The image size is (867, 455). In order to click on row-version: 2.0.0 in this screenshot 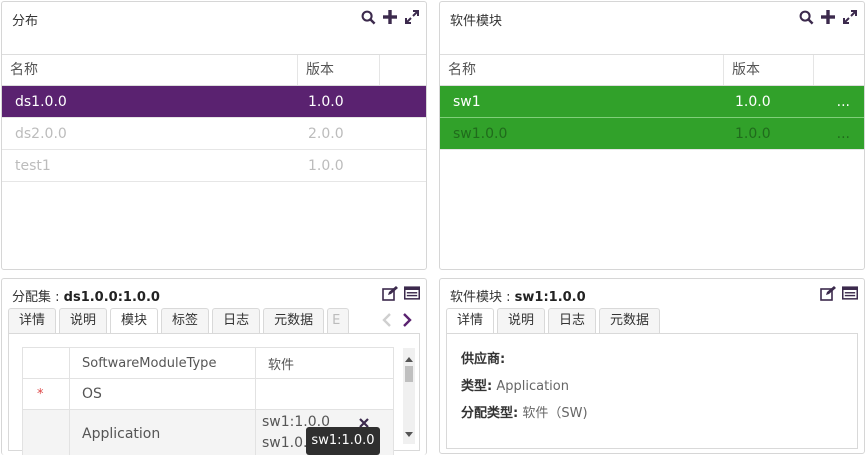, I will do `click(326, 134)`.